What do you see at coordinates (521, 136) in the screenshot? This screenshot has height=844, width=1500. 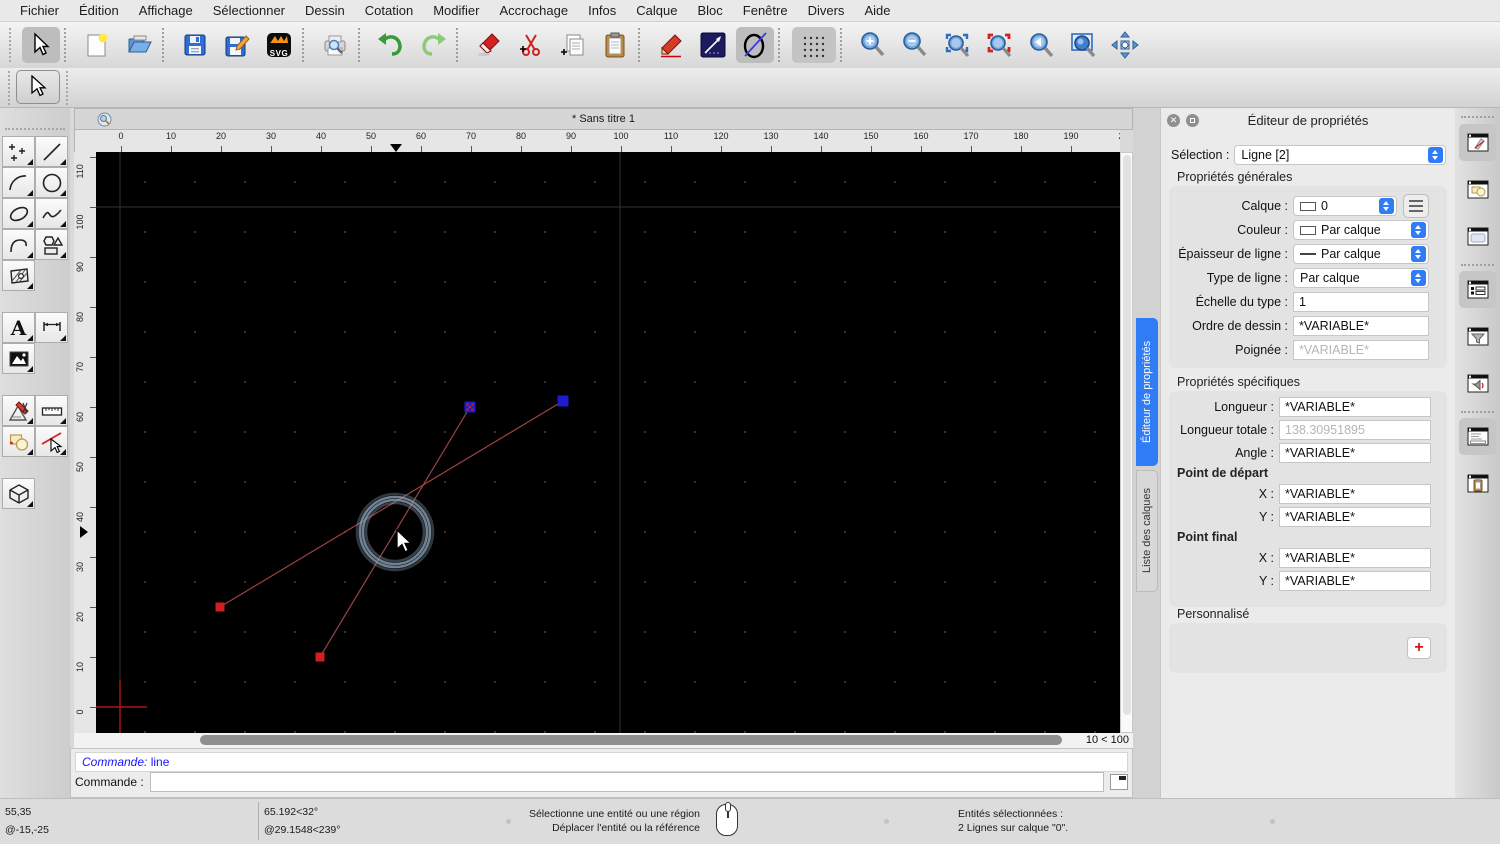 I see `h-ruler-label: 80` at bounding box center [521, 136].